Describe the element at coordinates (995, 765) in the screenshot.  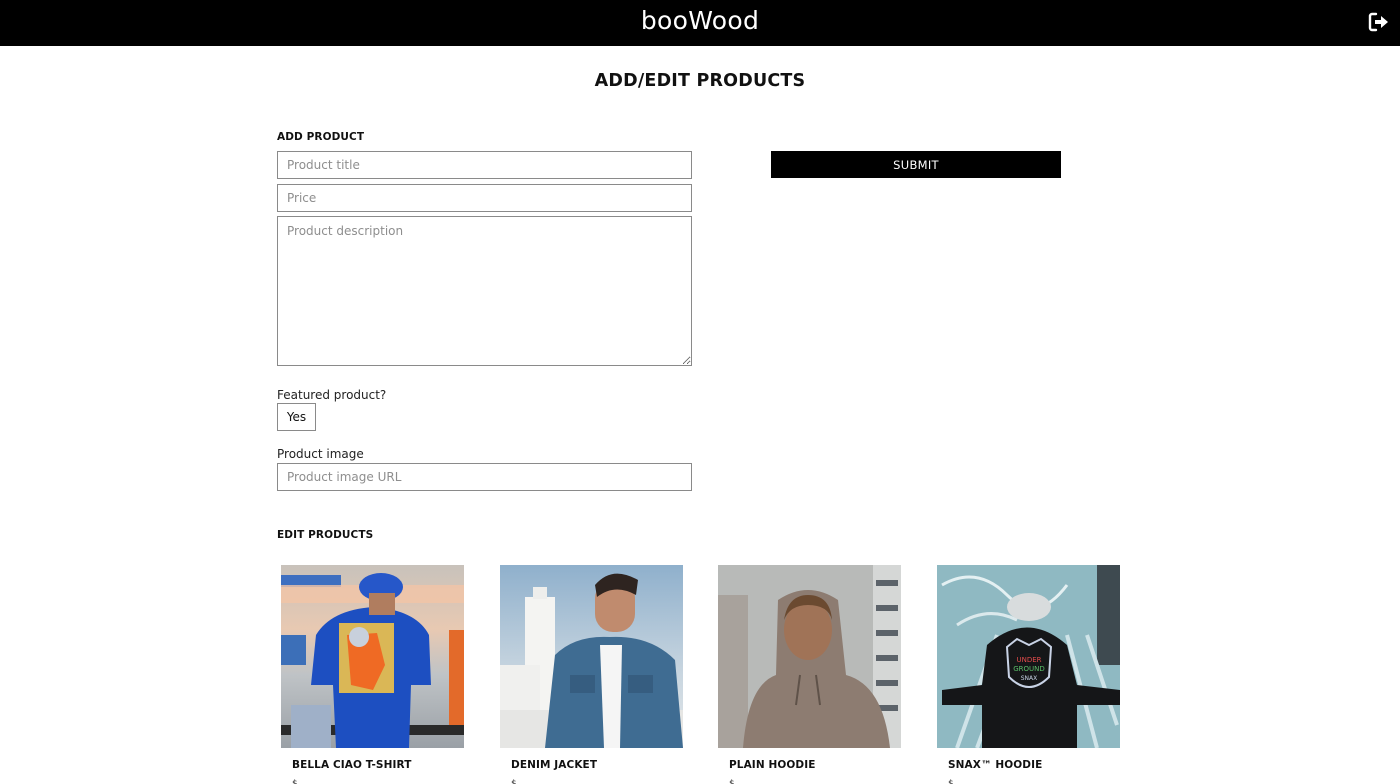
I see `product-name: SNAX™ HOODIE` at that location.